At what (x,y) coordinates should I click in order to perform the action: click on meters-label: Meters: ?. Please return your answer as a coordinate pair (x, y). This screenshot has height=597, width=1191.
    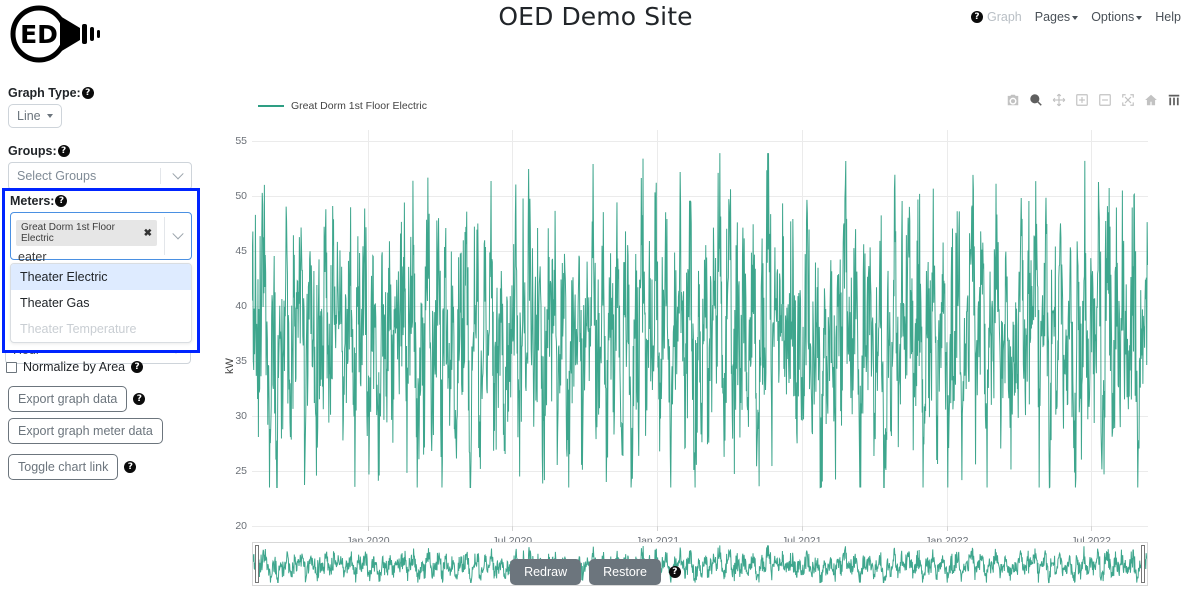
    Looking at the image, I should click on (101, 201).